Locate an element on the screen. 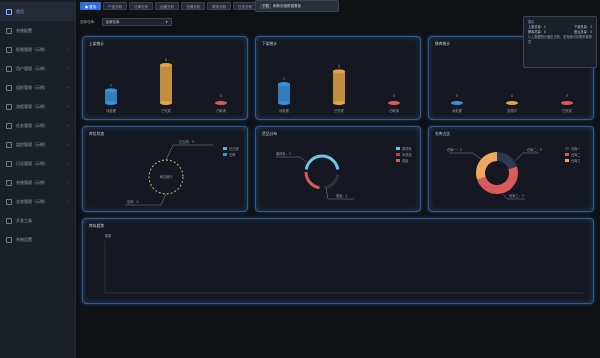 The width and height of the screenshot is (600, 358). sidebar-item-label: 任务管理（示例） is located at coordinates (32, 125).